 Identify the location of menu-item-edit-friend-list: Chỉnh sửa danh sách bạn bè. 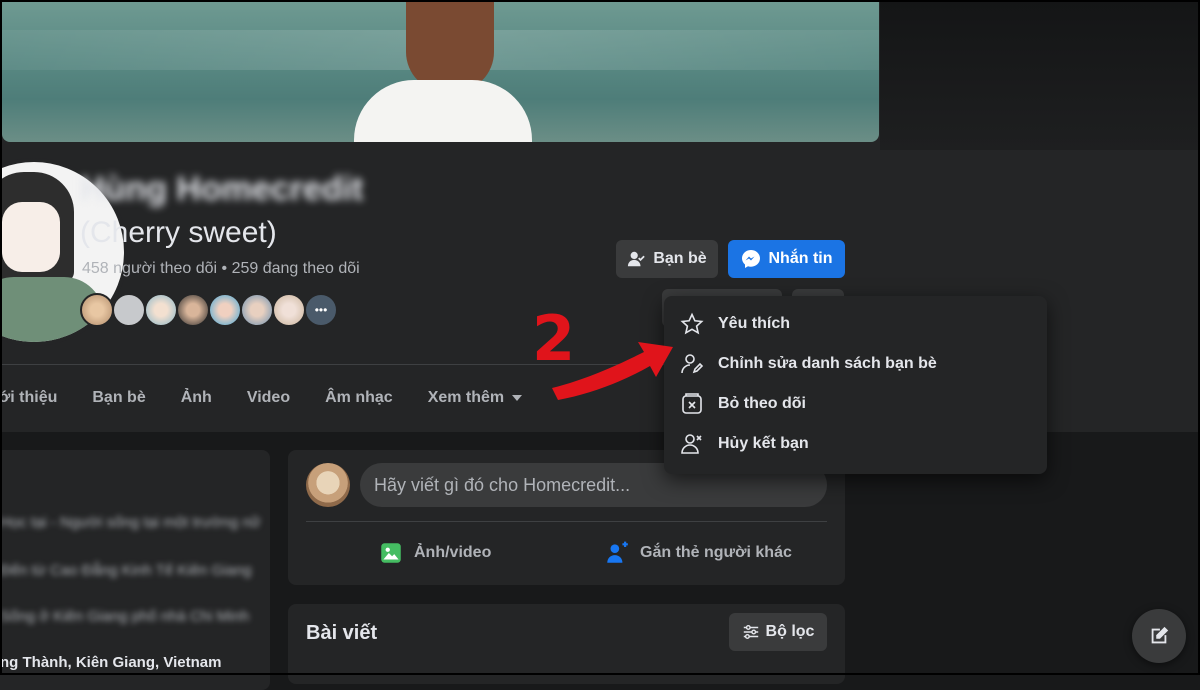
(855, 364).